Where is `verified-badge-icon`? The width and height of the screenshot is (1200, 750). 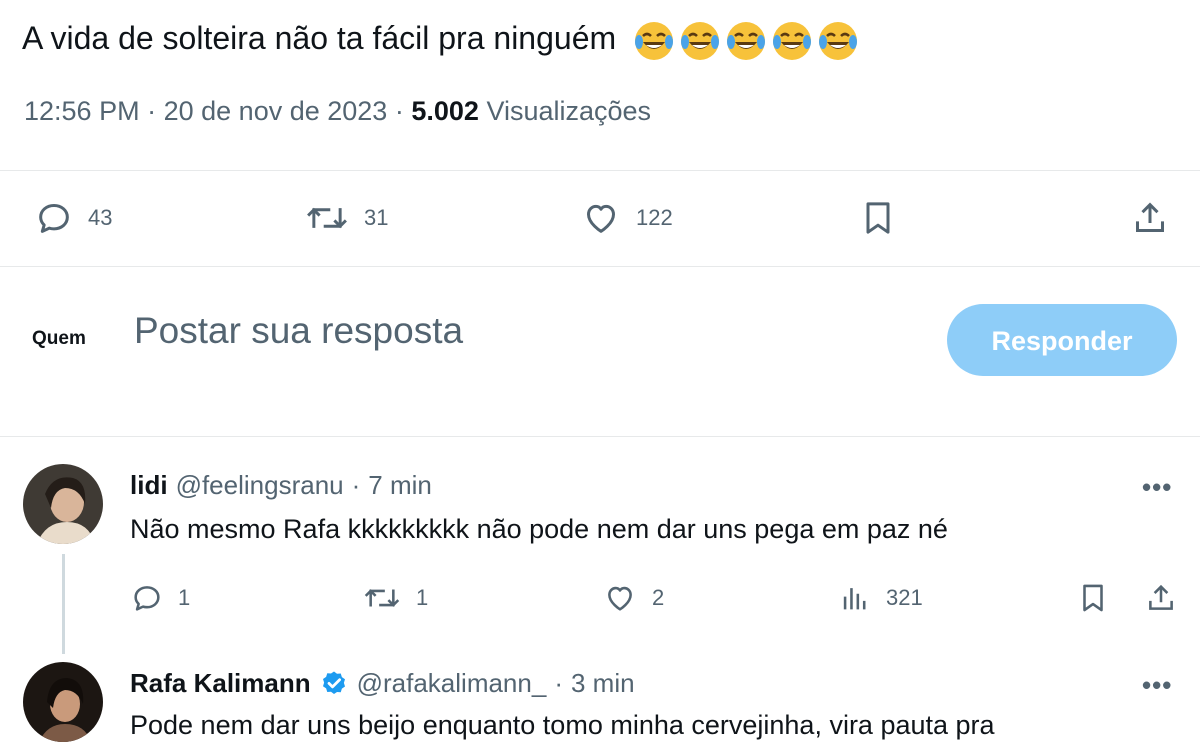
verified-badge-icon is located at coordinates (333, 682).